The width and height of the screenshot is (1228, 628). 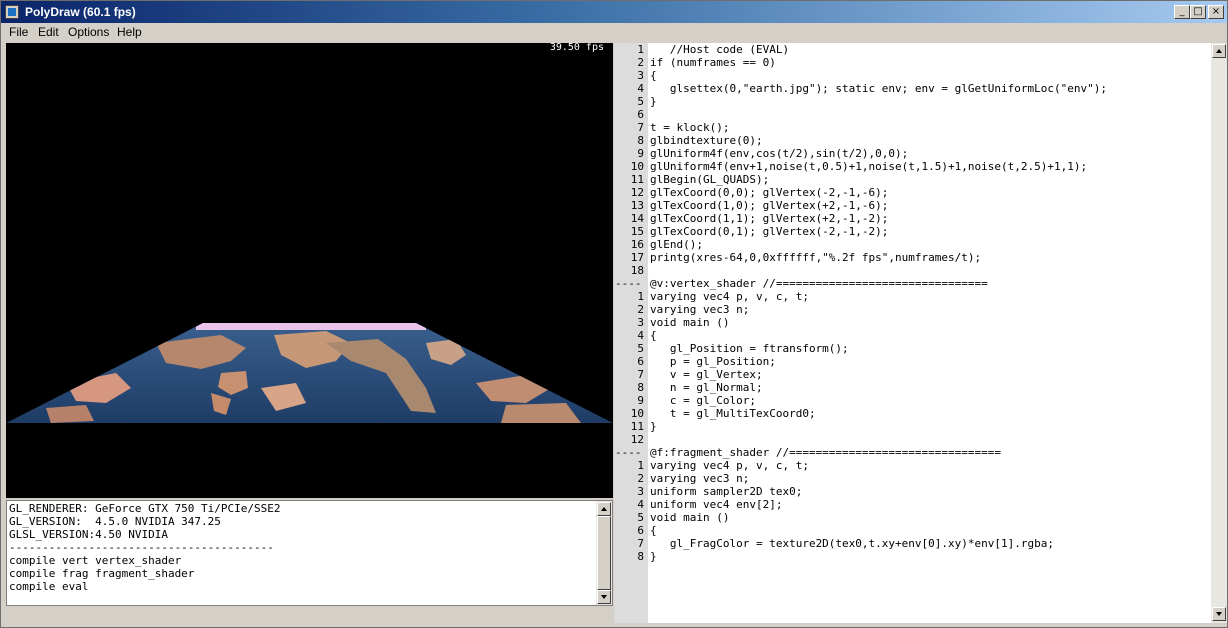 What do you see at coordinates (12, 12) in the screenshot?
I see `app-icon` at bounding box center [12, 12].